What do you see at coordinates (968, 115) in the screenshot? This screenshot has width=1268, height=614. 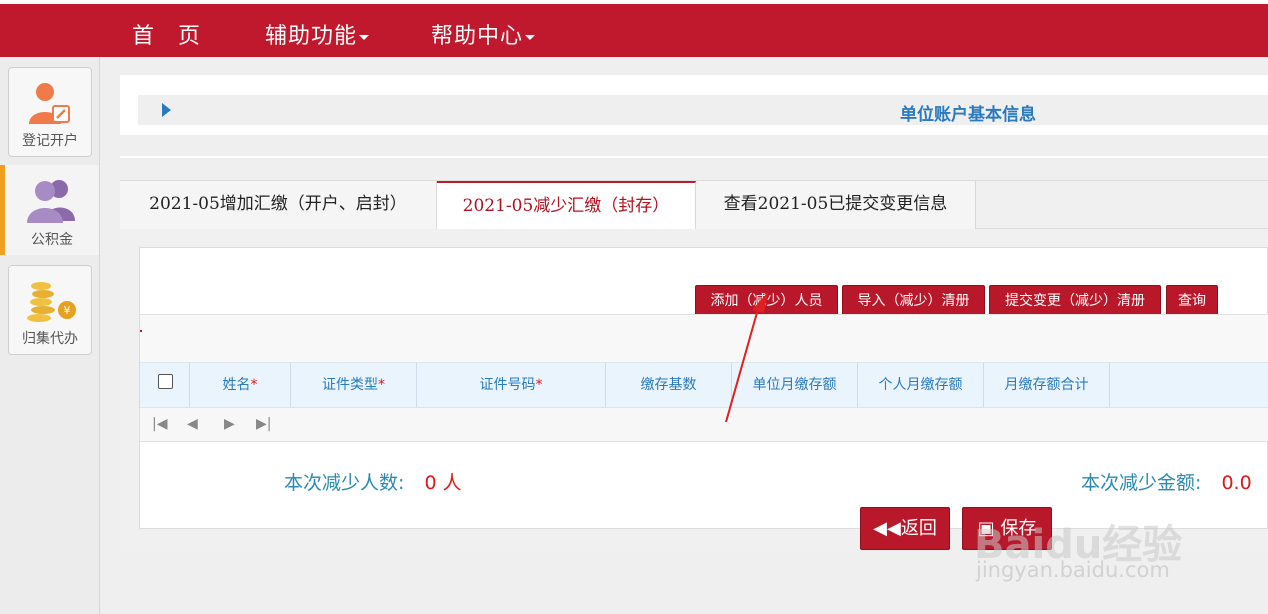 I see `panel-title: 单位账户基本信息` at bounding box center [968, 115].